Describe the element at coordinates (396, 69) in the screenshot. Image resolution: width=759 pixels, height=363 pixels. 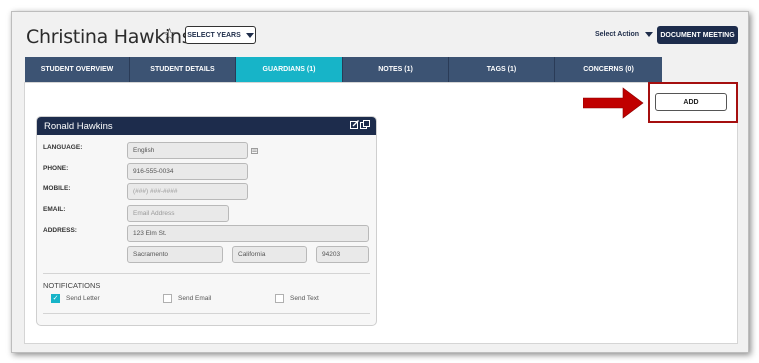
I see `tab-notes: NOTES (1)` at that location.